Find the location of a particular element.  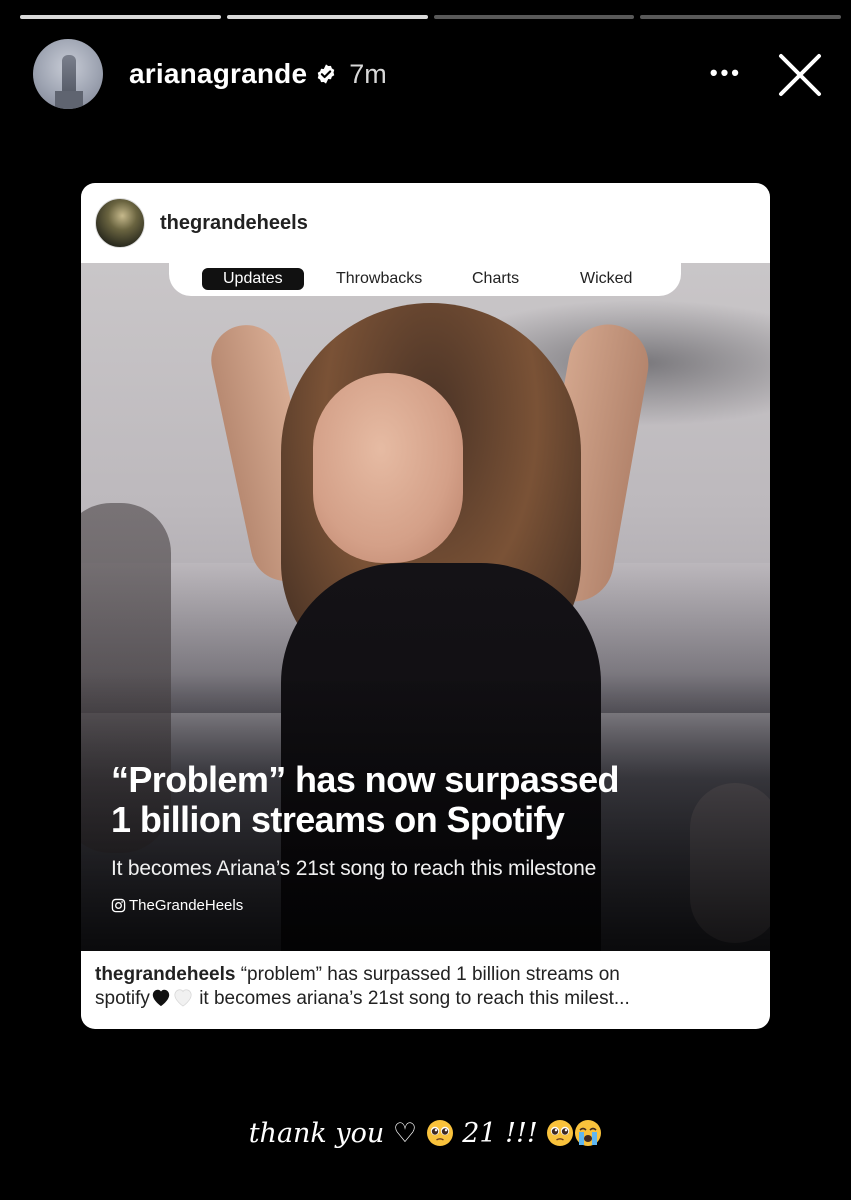

overlay-text: 21 !!! is located at coordinates (500, 1133).